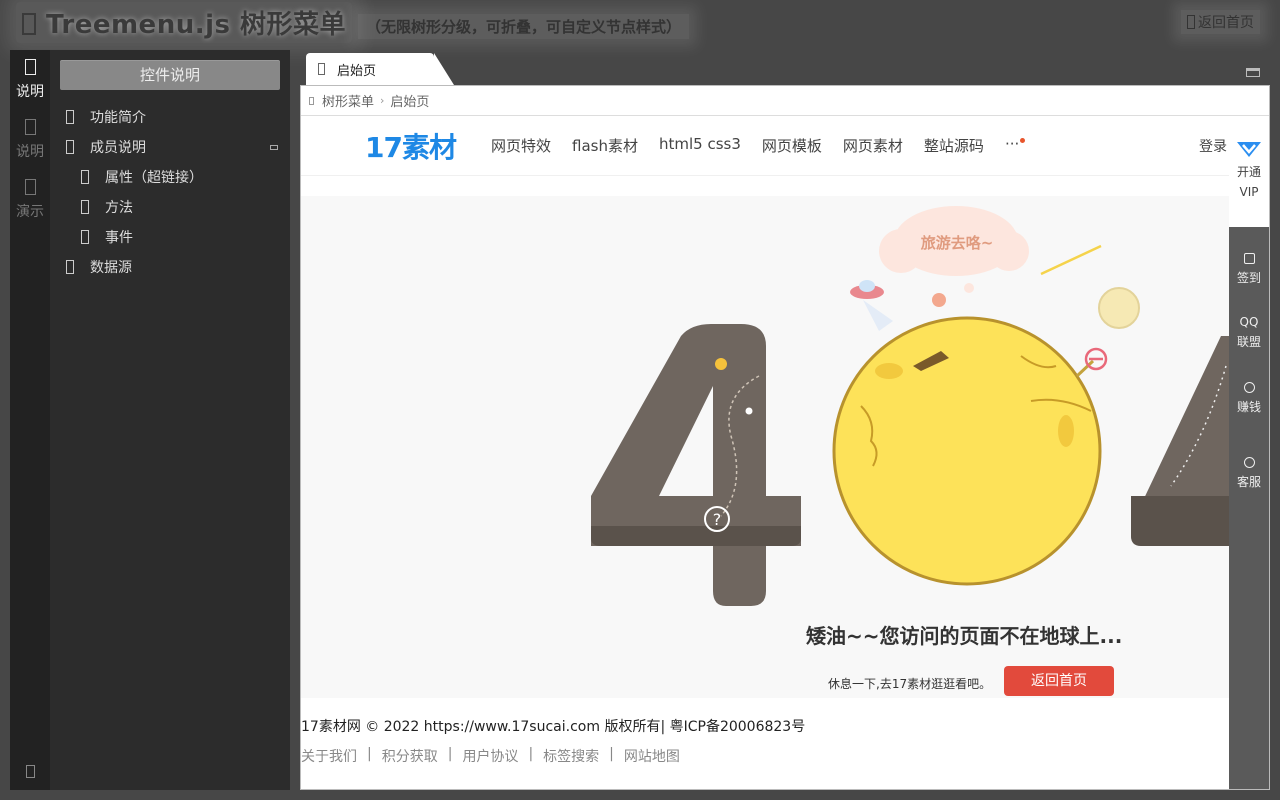 Image resolution: width=1280 pixels, height=800 pixels. I want to click on collapse-icon, so click(274, 147).